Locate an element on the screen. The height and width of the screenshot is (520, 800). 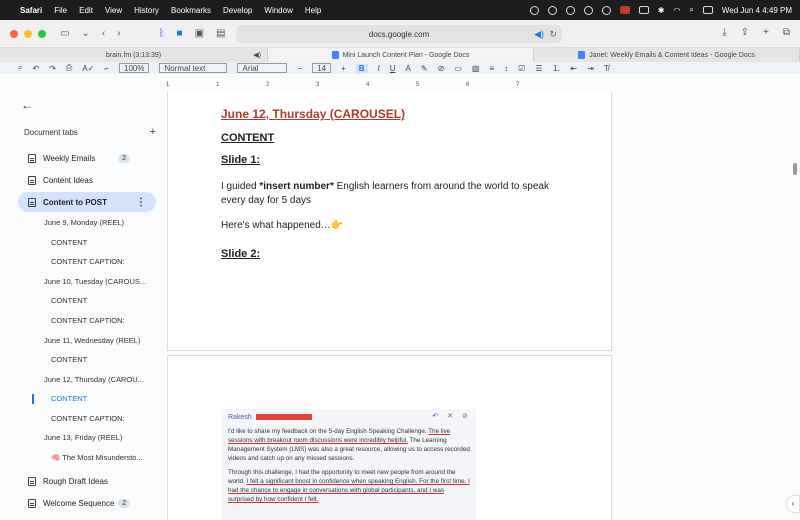
extension-blue-icon: ■ is located at coordinates (180, 33).